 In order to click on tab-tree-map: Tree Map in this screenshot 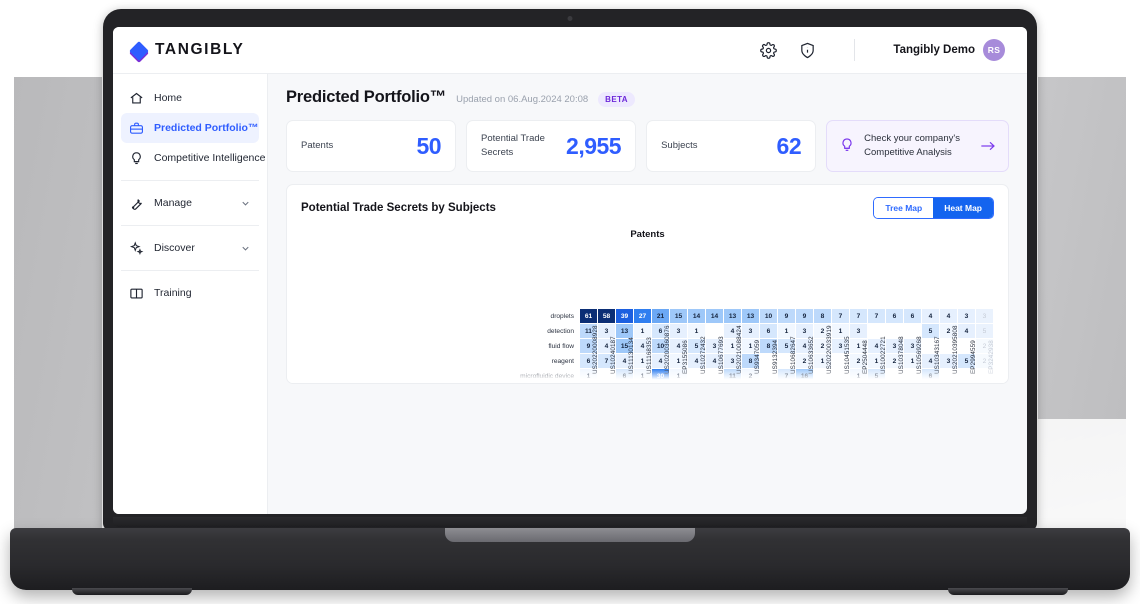, I will do `click(904, 208)`.